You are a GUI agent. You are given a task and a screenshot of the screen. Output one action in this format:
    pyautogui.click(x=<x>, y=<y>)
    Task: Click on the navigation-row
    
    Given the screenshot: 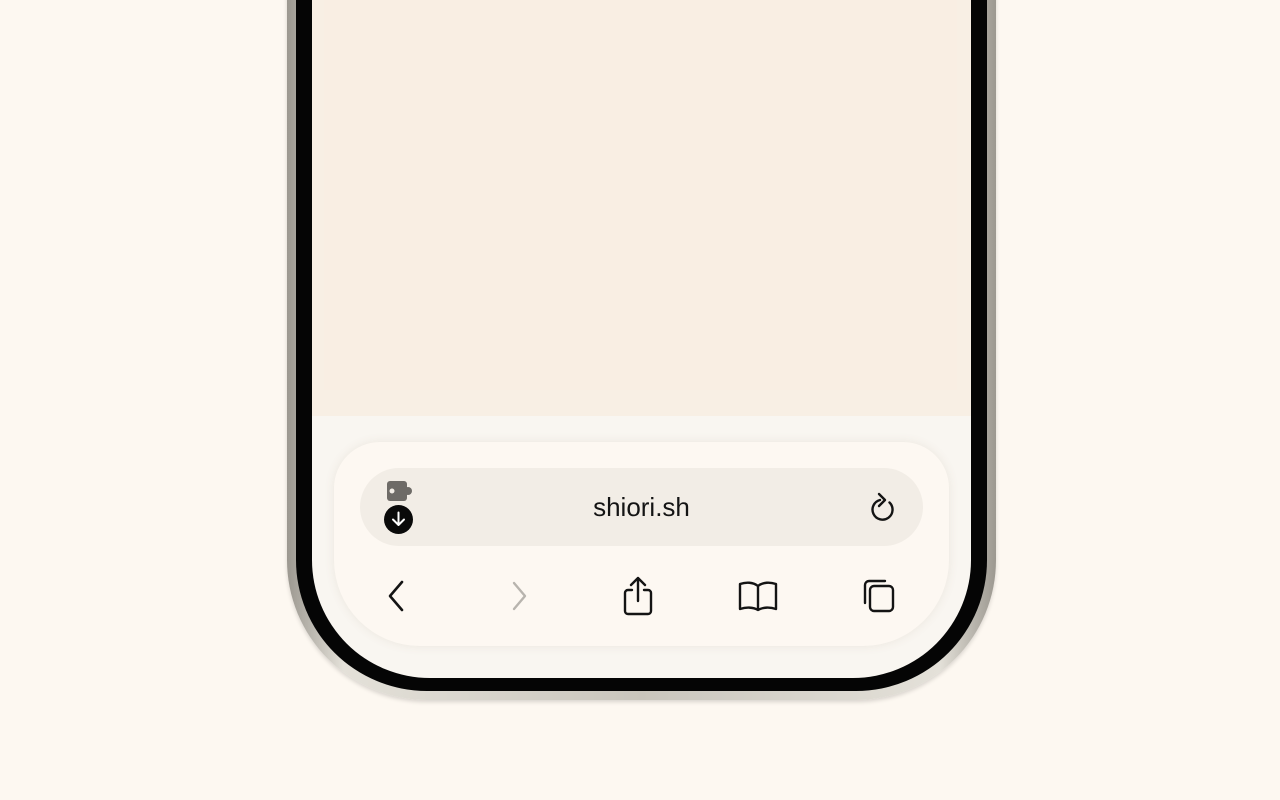 What is the action you would take?
    pyautogui.click(x=641, y=596)
    